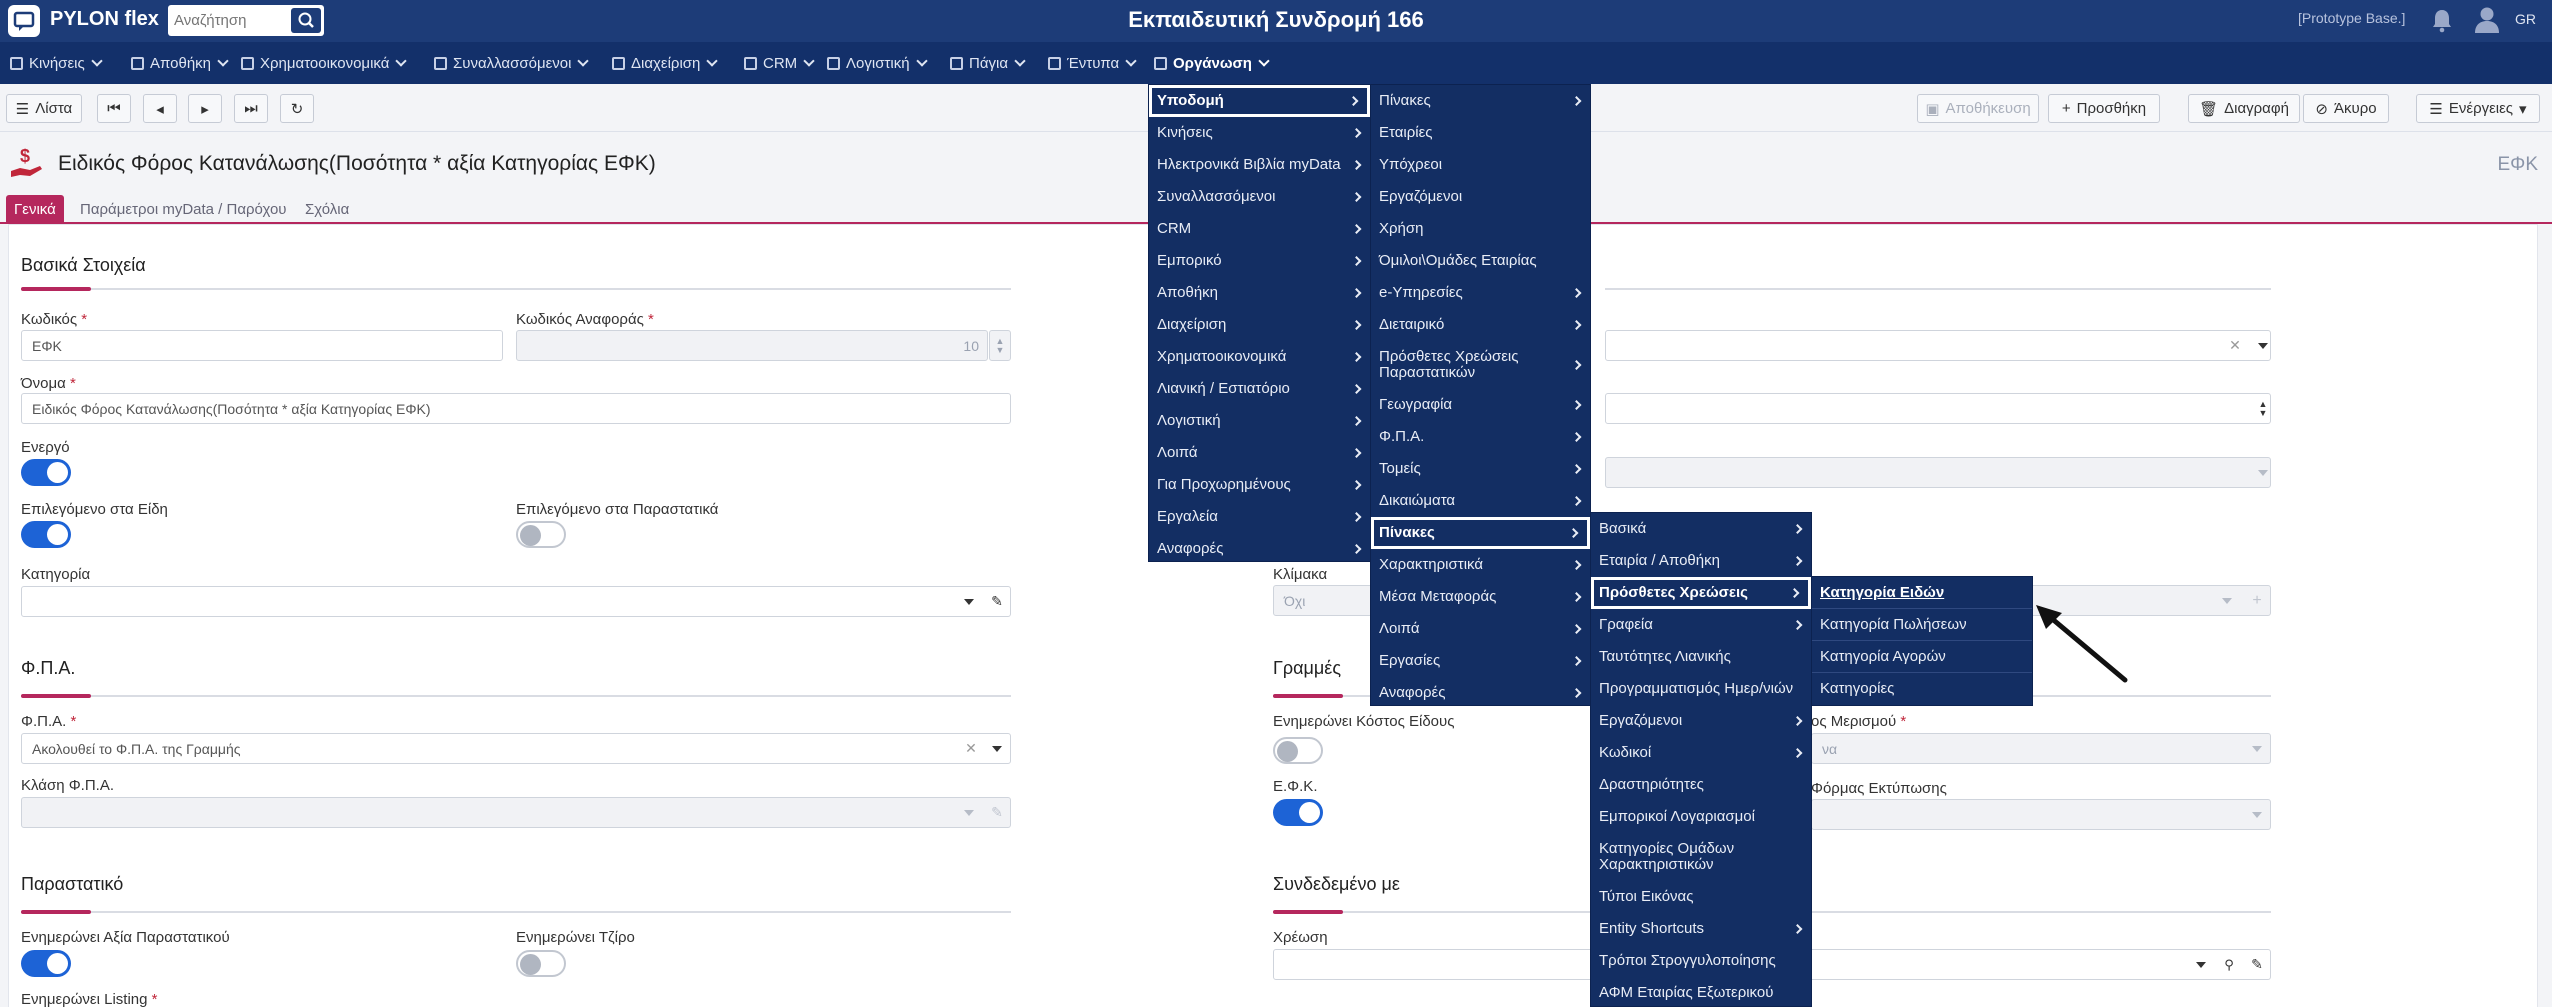 The image size is (2552, 1007). Describe the element at coordinates (44, 108) in the screenshot. I see `list-button: ☰ Λίστα` at that location.